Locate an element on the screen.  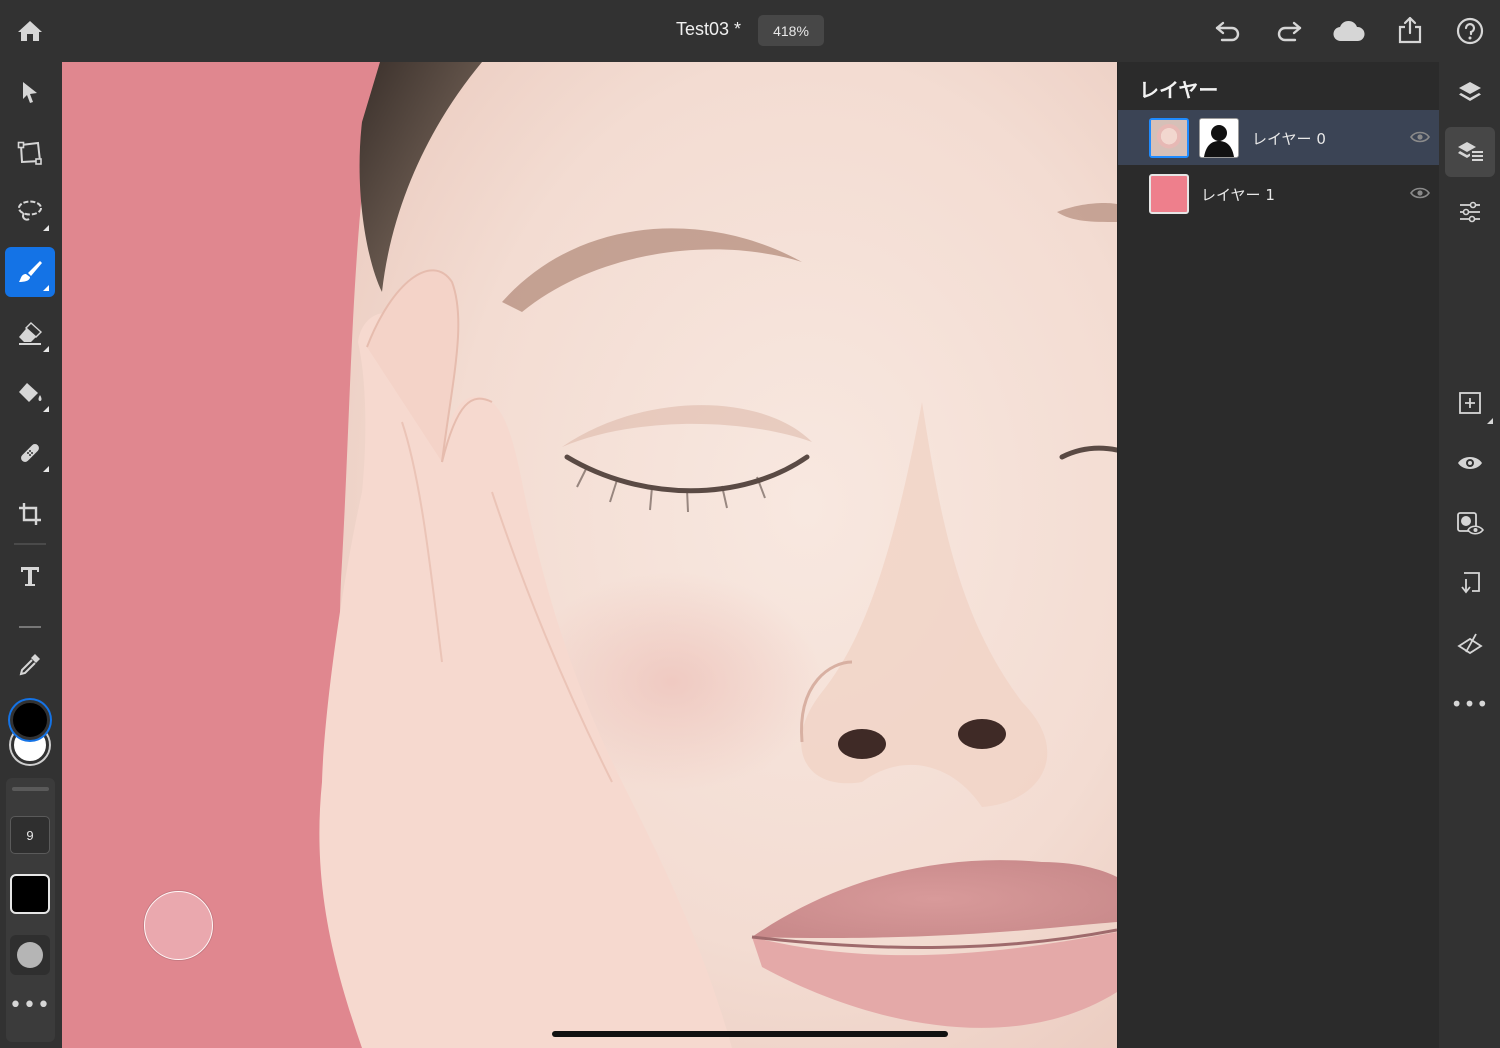
tools-divider-partial is located at coordinates (30, 627).